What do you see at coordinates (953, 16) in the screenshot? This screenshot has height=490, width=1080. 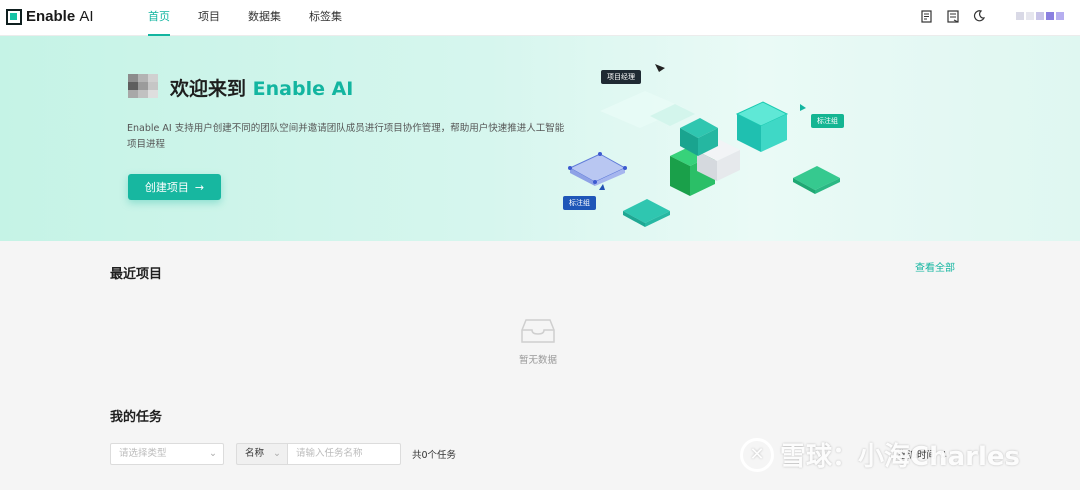 I see `document-icon` at bounding box center [953, 16].